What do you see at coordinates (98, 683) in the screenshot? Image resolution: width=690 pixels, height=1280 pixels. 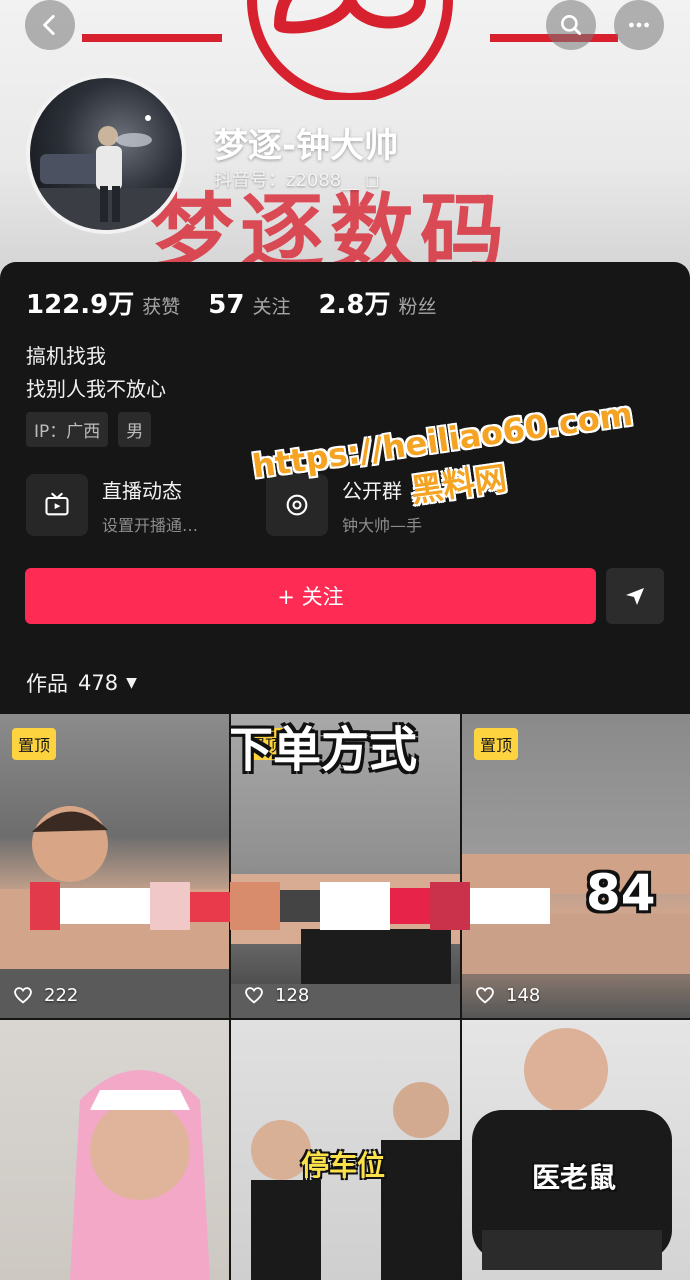 I see `works-count: 478` at bounding box center [98, 683].